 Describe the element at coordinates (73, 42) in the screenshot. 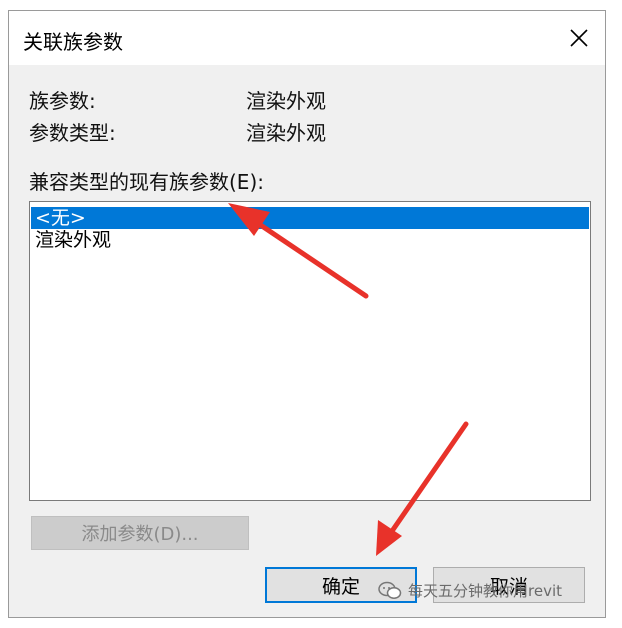

I see `dialog-title: 关联族参数` at that location.